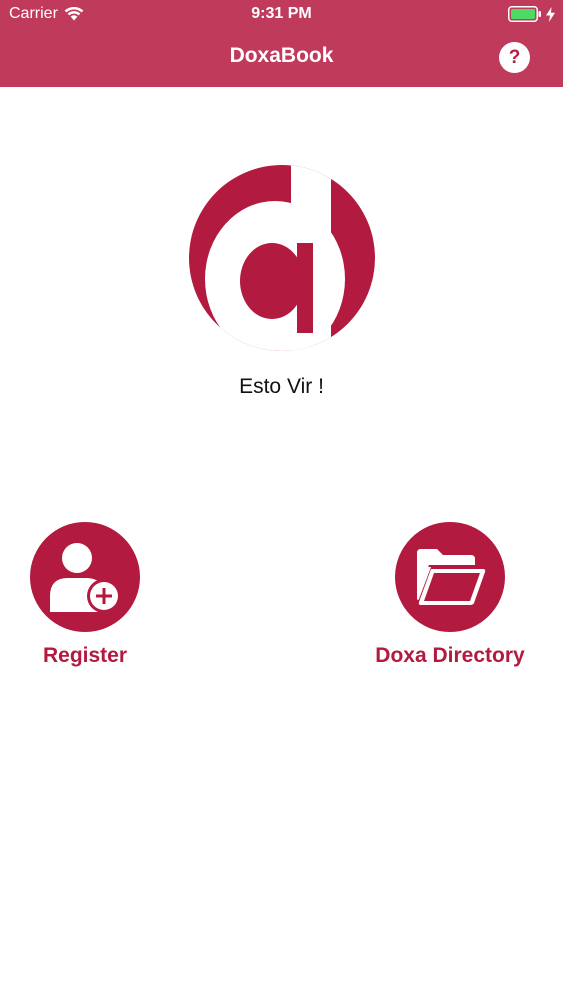 The image size is (563, 1000). I want to click on help-button: ?, so click(514, 57).